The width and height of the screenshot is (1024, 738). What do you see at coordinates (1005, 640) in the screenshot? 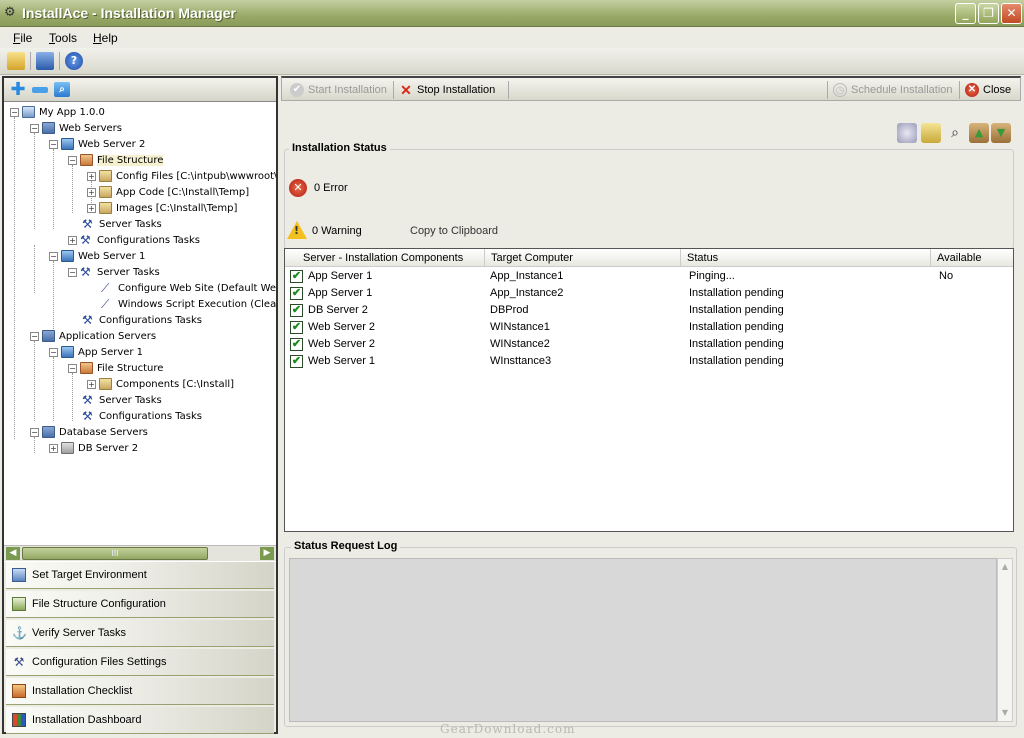
I see `log-vertical-scrollbar: ▲ ▼` at bounding box center [1005, 640].